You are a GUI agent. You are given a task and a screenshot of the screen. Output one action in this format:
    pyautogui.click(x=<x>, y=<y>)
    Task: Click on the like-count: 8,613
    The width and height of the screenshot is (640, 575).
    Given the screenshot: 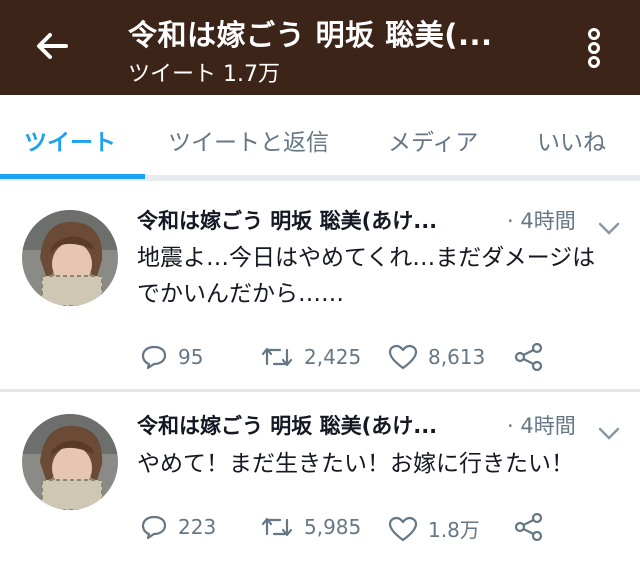 What is the action you would take?
    pyautogui.click(x=457, y=357)
    